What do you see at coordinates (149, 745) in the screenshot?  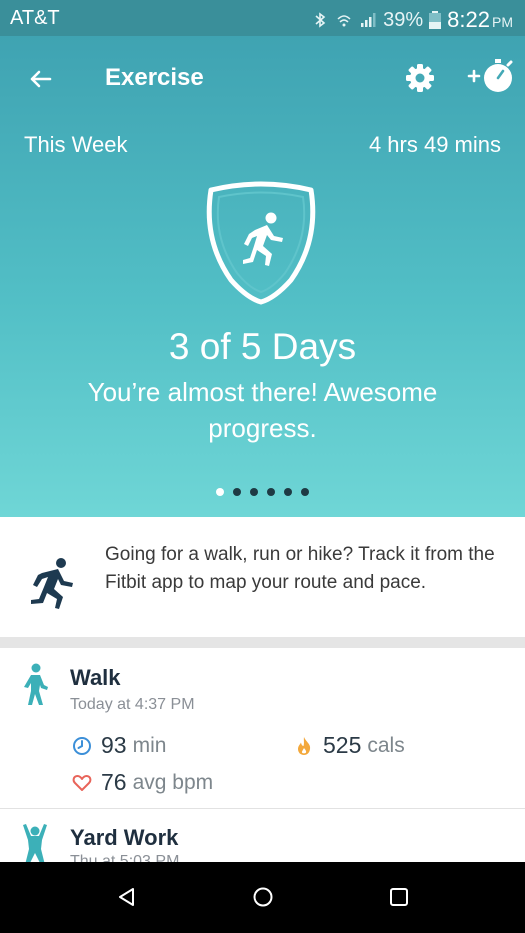 I see `duration-unit: min` at bounding box center [149, 745].